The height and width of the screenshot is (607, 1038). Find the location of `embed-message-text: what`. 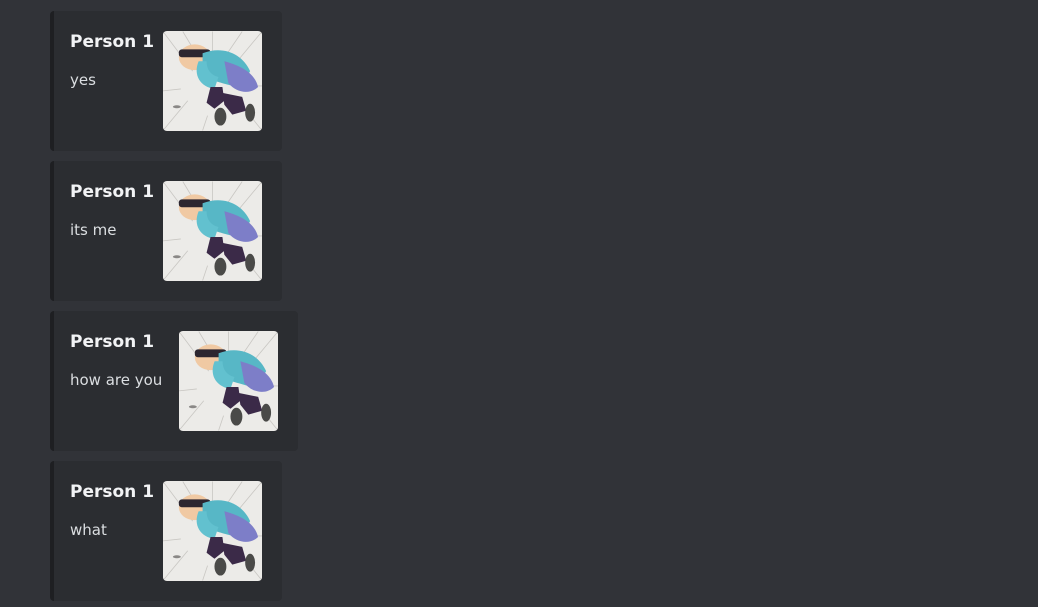

embed-message-text: what is located at coordinates (88, 530).